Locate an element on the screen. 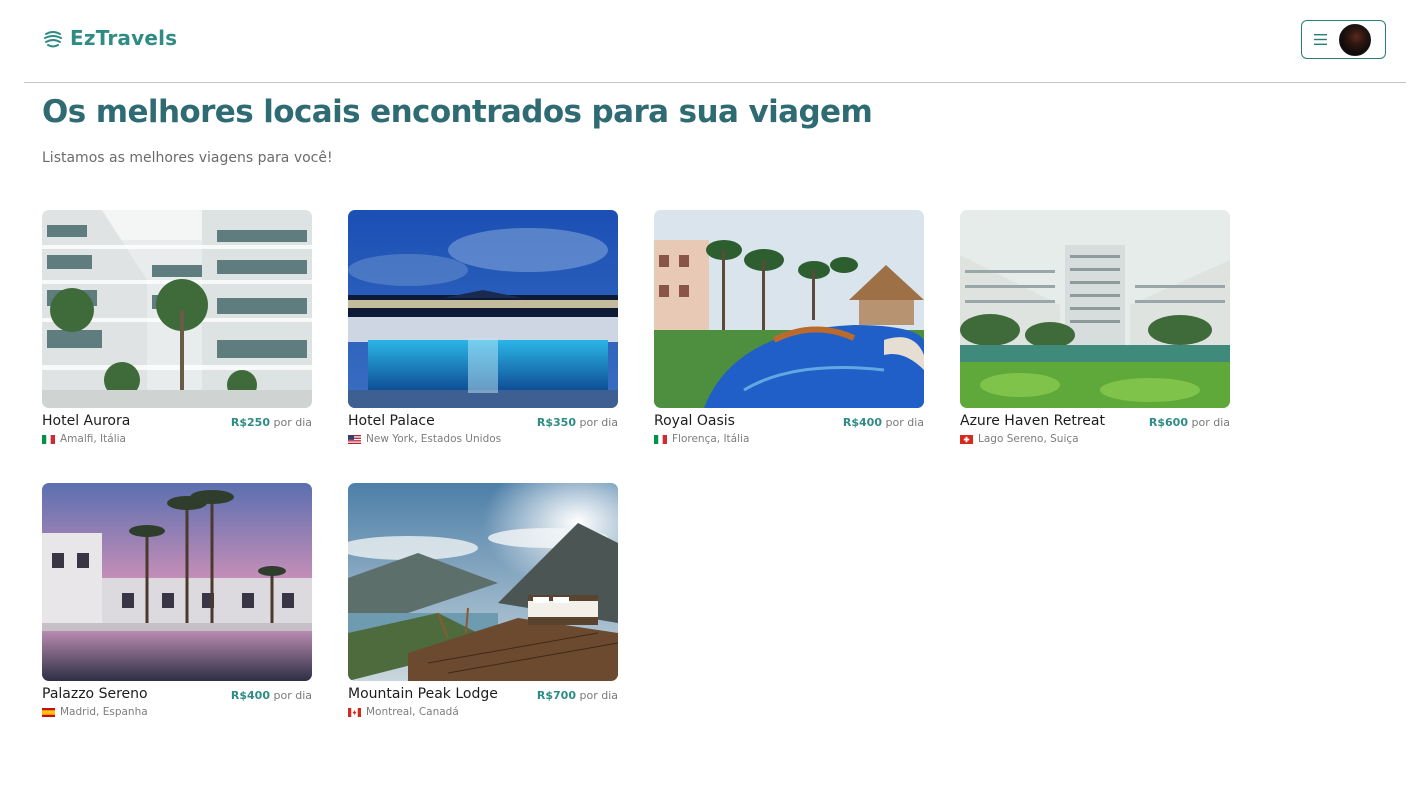  hotel-name: Mountain Peak Lodge is located at coordinates (423, 694).